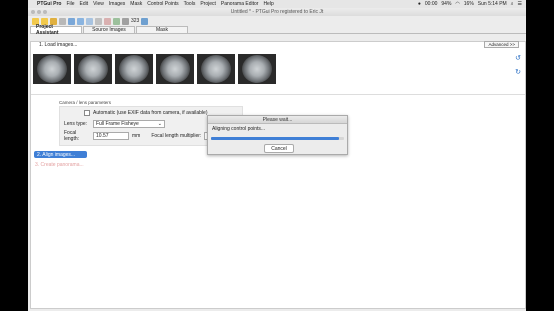  Describe the element at coordinates (33, 12) in the screenshot. I see `close-icon` at that location.